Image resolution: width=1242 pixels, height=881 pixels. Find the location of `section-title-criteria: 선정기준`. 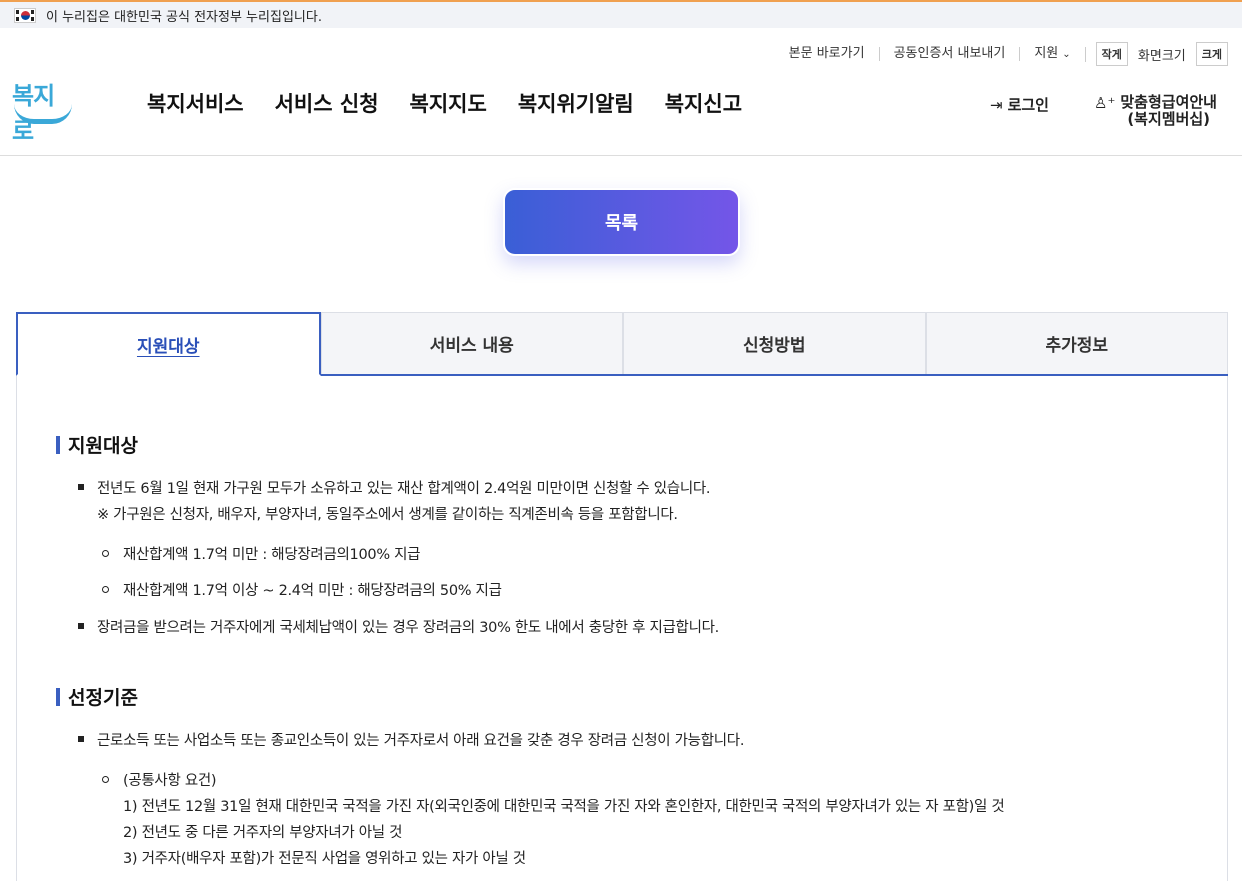

section-title-criteria: 선정기준 is located at coordinates (97, 696).